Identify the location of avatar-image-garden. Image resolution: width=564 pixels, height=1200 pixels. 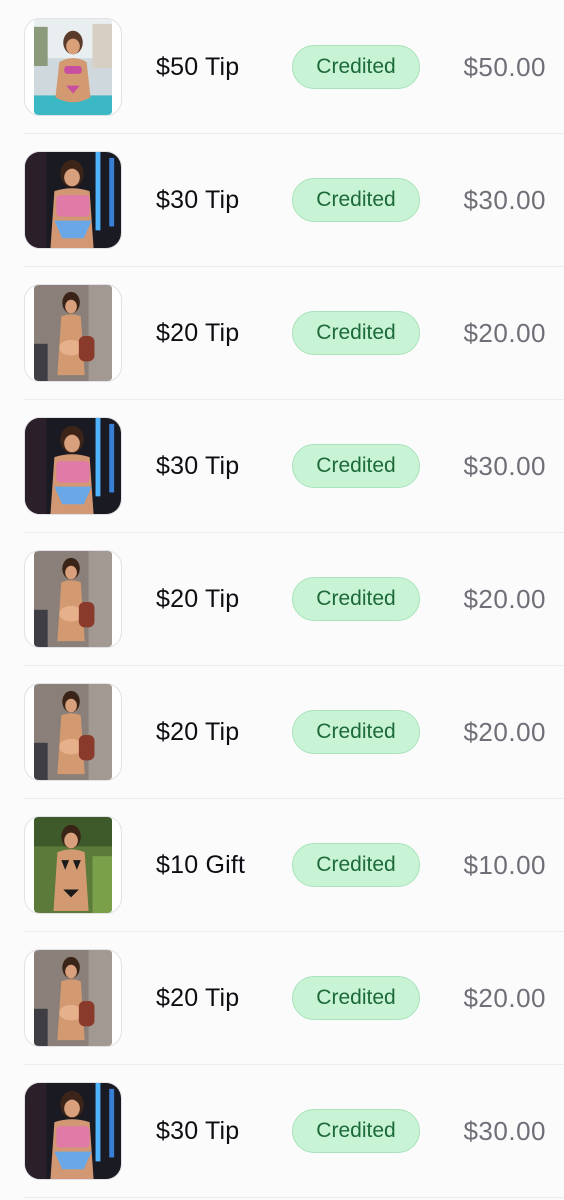
(73, 865).